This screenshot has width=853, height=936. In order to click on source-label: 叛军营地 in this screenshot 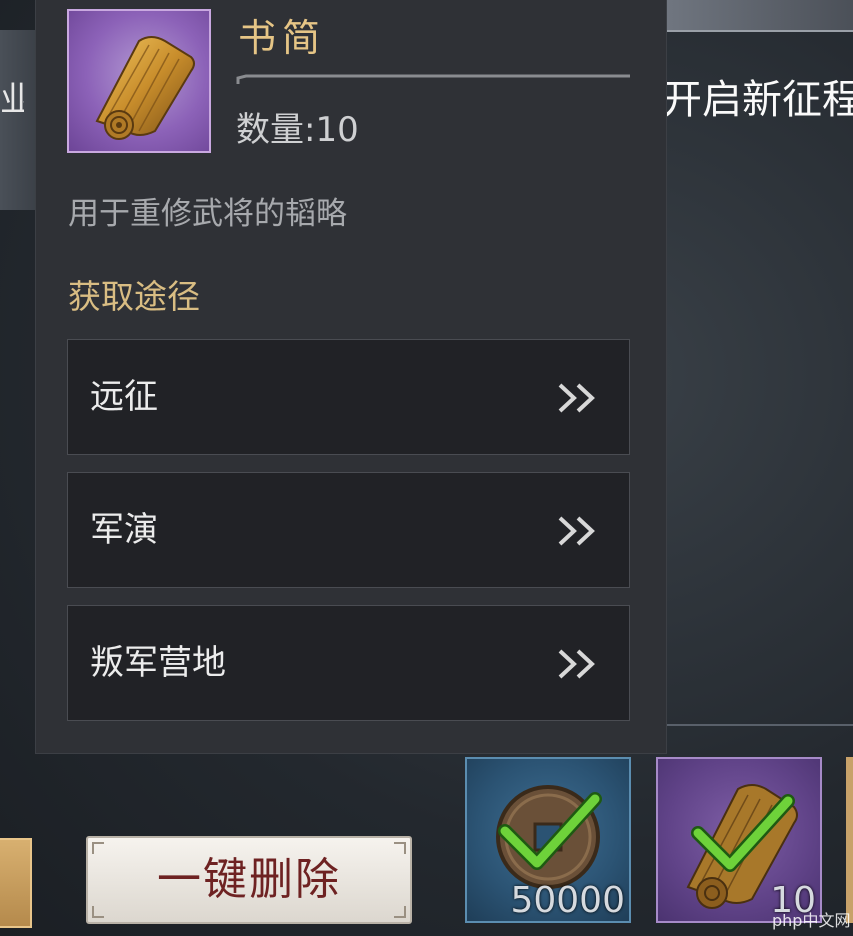, I will do `click(158, 663)`.